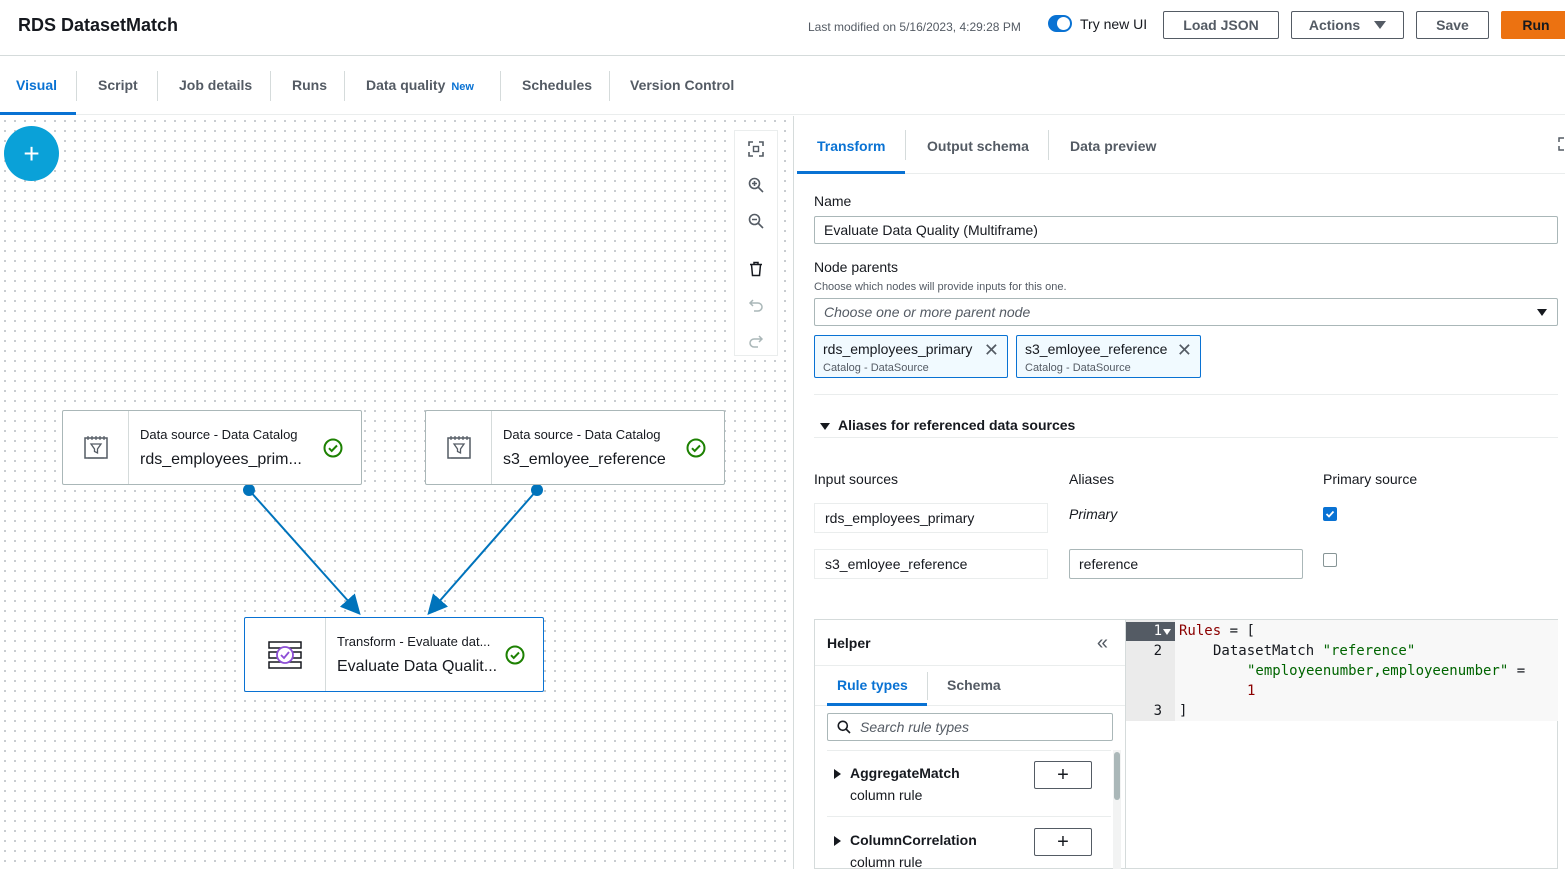 The height and width of the screenshot is (869, 1565). What do you see at coordinates (1114, 24) in the screenshot?
I see `try-new-ui-label: Try new UI` at bounding box center [1114, 24].